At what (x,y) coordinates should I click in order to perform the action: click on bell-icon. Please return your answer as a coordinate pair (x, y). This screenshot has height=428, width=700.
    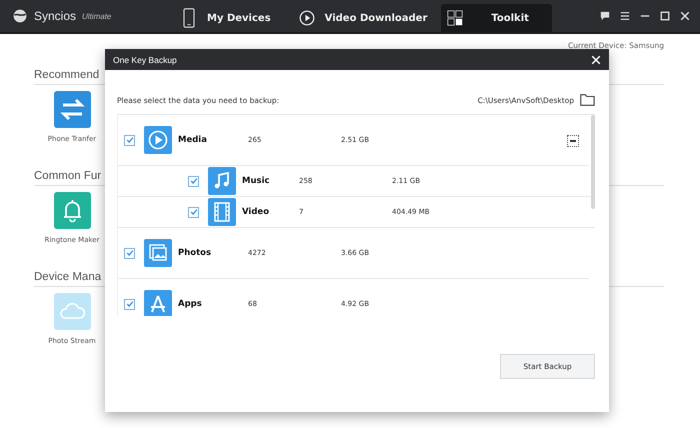
    Looking at the image, I should click on (72, 210).